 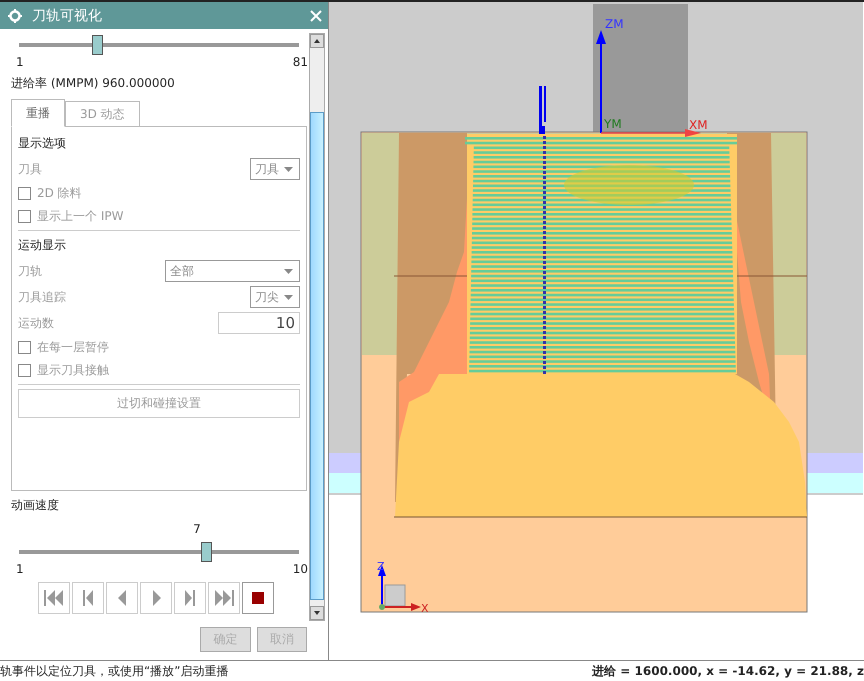 What do you see at coordinates (425, 608) in the screenshot?
I see `axis-label: X` at bounding box center [425, 608].